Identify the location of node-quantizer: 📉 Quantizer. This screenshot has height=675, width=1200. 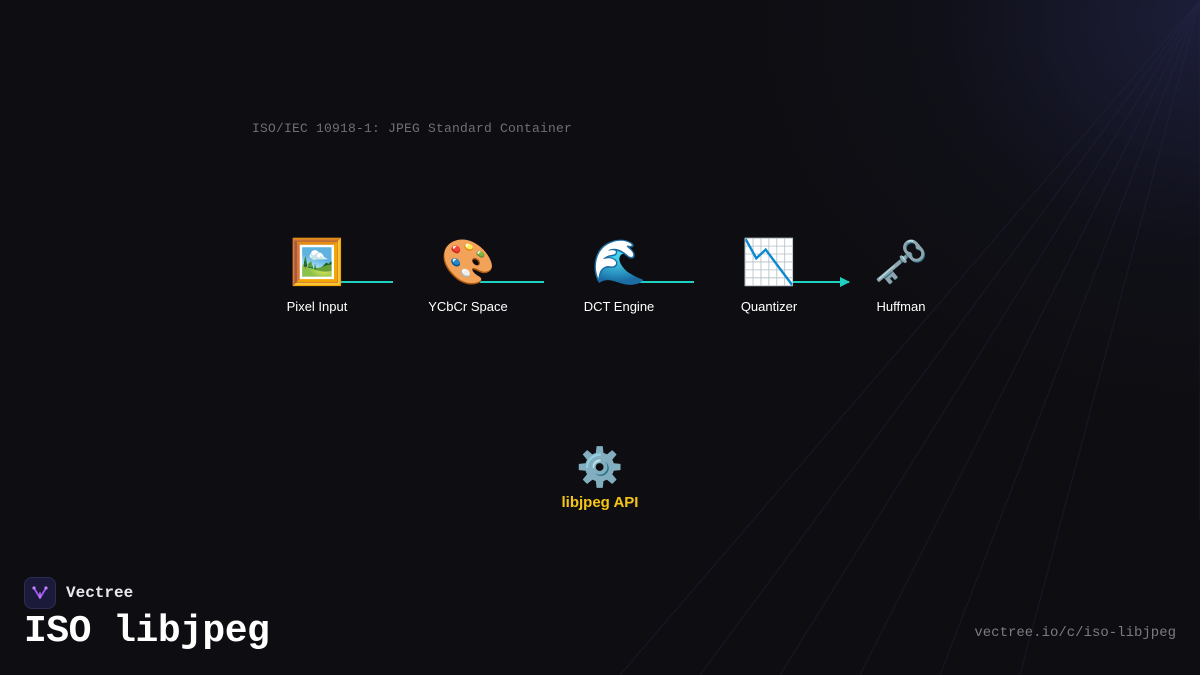
(769, 275).